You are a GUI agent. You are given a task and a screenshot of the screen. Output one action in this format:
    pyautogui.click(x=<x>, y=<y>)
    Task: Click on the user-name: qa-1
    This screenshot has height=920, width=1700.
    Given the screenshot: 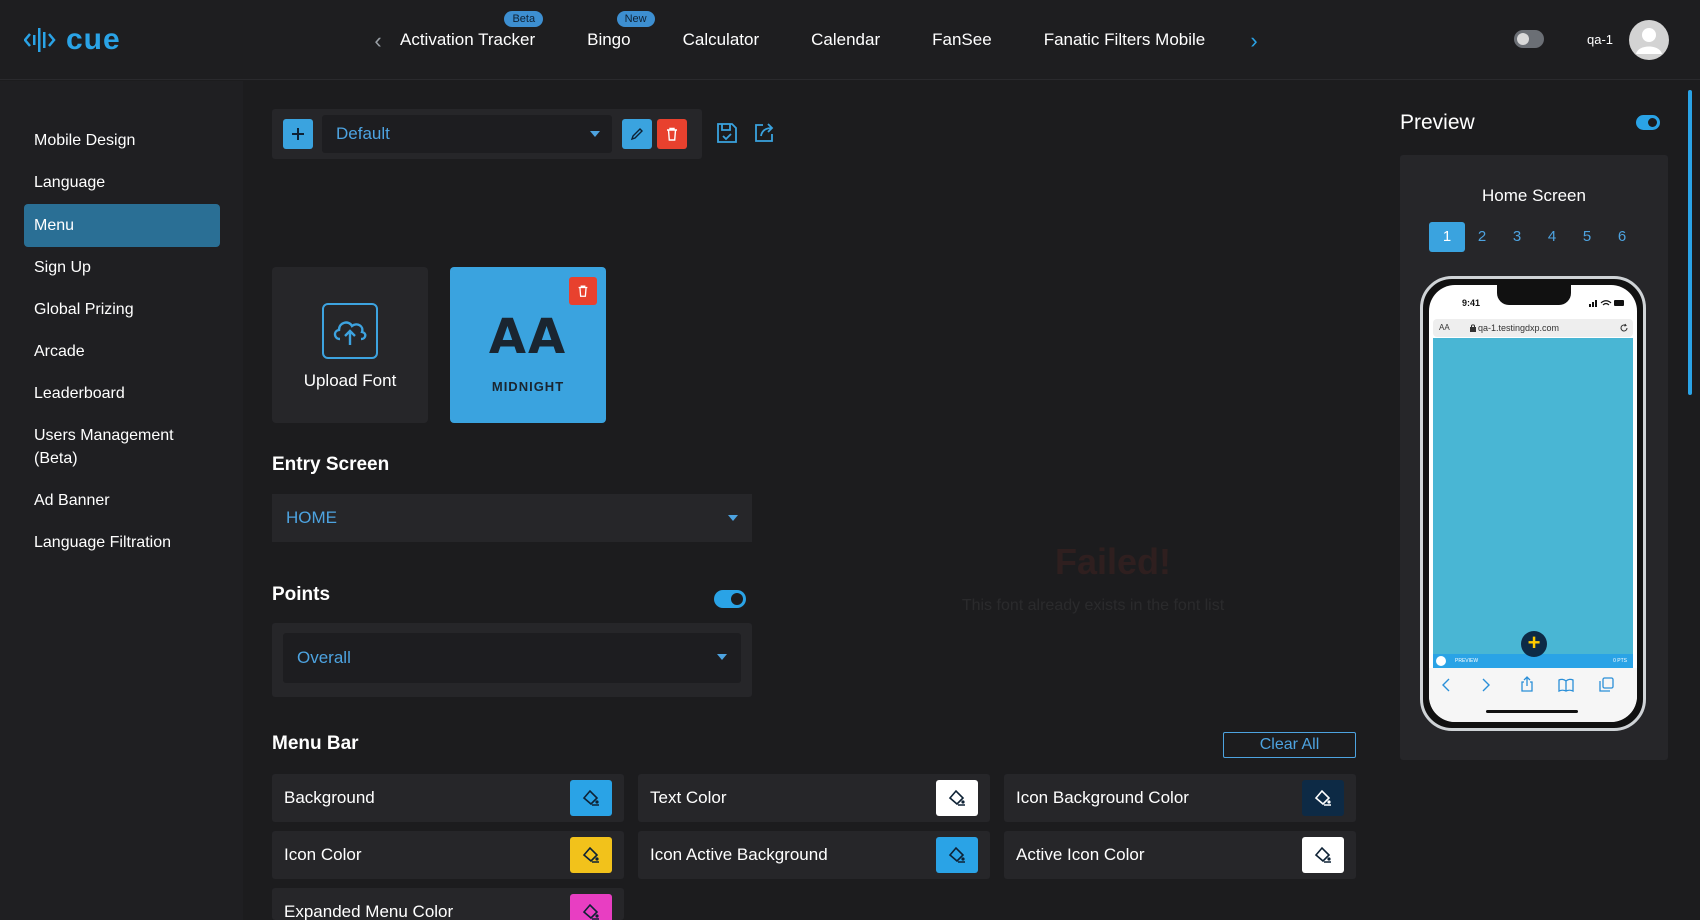 What is the action you would take?
    pyautogui.click(x=1600, y=39)
    